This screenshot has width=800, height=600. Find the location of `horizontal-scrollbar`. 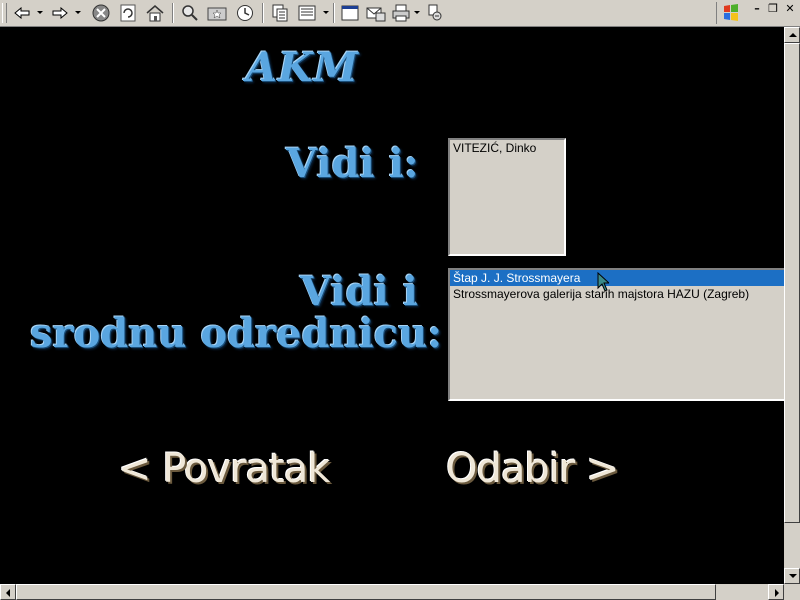

horizontal-scrollbar is located at coordinates (392, 592).